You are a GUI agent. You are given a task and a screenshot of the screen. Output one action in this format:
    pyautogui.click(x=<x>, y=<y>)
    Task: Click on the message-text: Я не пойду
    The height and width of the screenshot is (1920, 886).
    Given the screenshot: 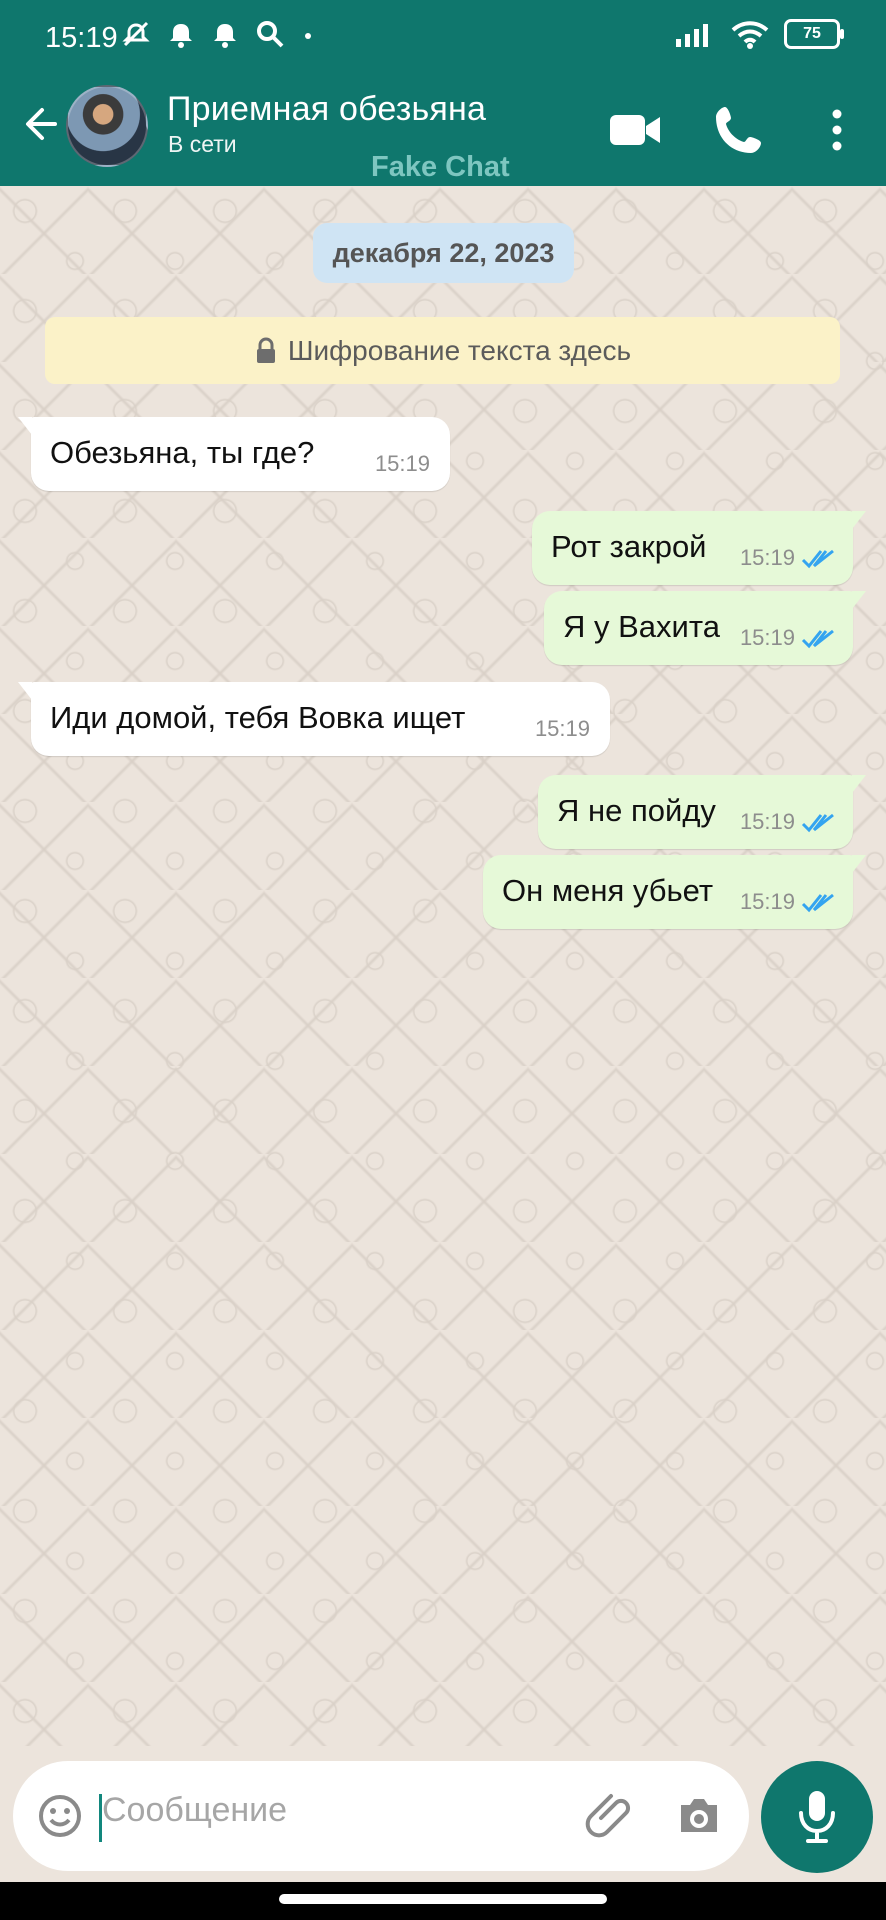 What is the action you would take?
    pyautogui.click(x=636, y=810)
    